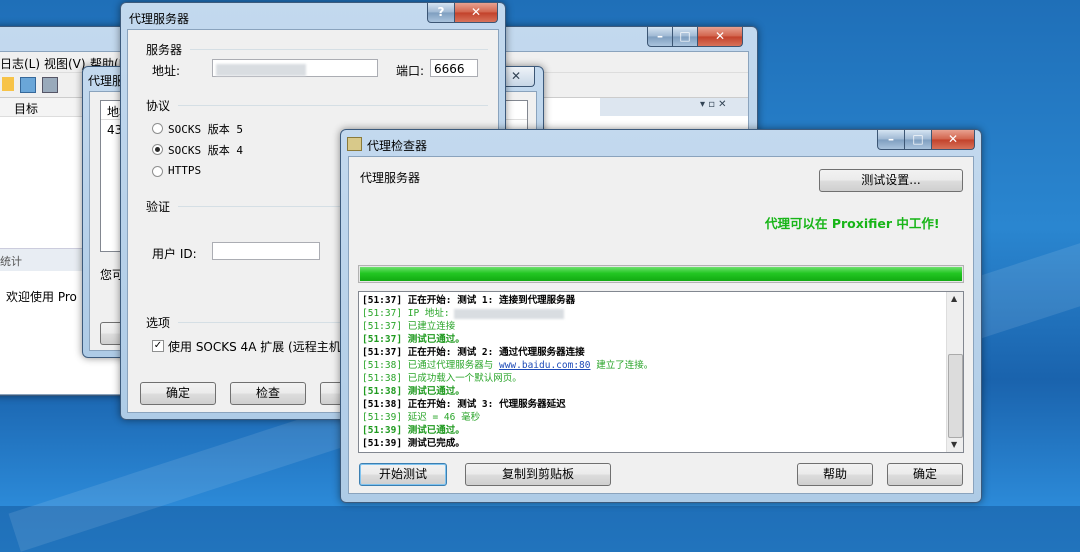  What do you see at coordinates (651, 378) in the screenshot?
I see `log-line: [51:38] 已成功载入一个默认网页。` at bounding box center [651, 378].